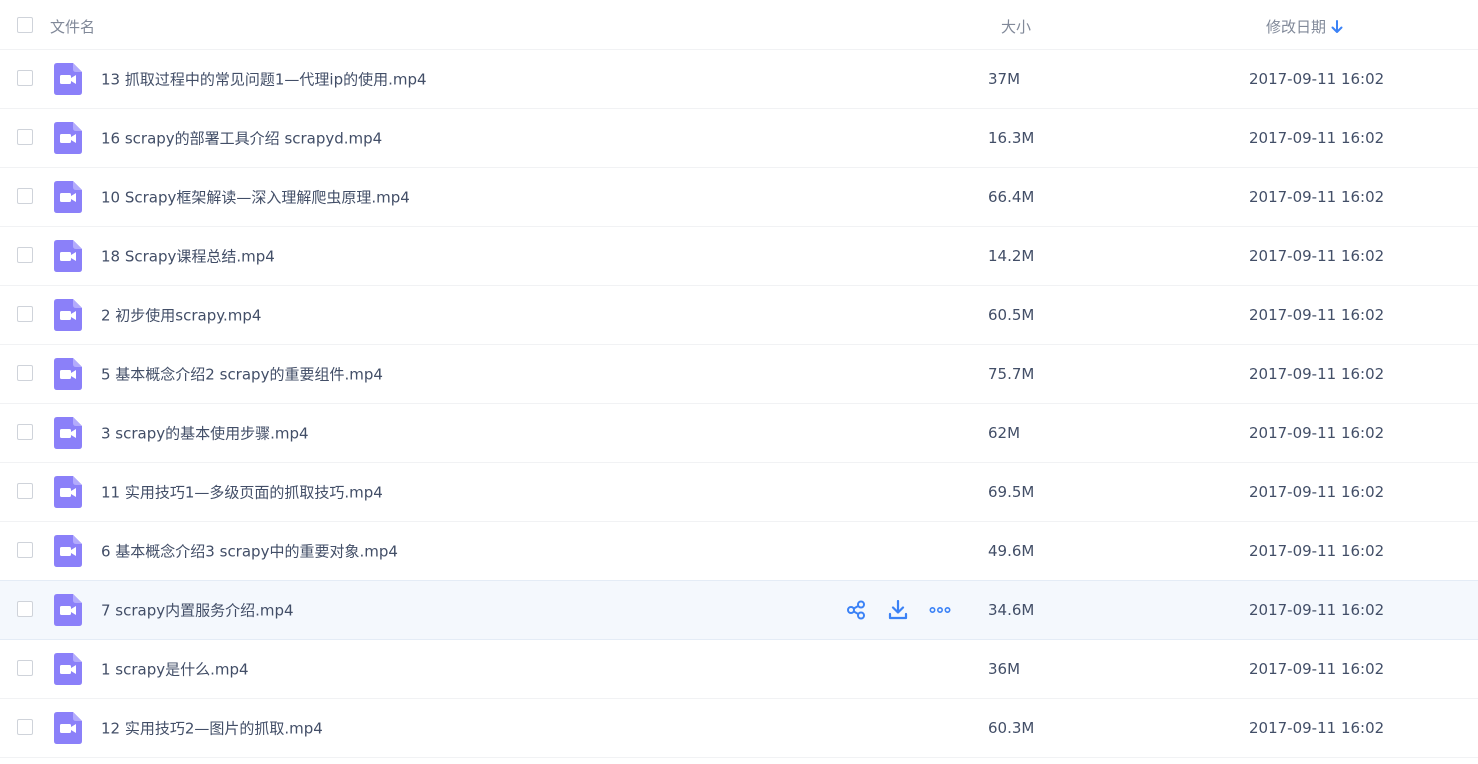 The image size is (1478, 764). What do you see at coordinates (1011, 374) in the screenshot?
I see `file-size: 75.7M` at bounding box center [1011, 374].